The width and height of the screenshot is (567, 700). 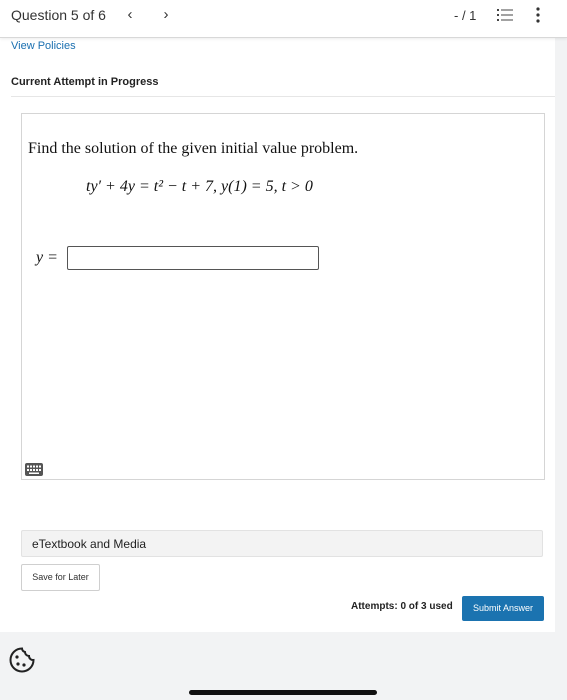 I want to click on etextbook-media-section: eTextbook and Media, so click(x=282, y=543).